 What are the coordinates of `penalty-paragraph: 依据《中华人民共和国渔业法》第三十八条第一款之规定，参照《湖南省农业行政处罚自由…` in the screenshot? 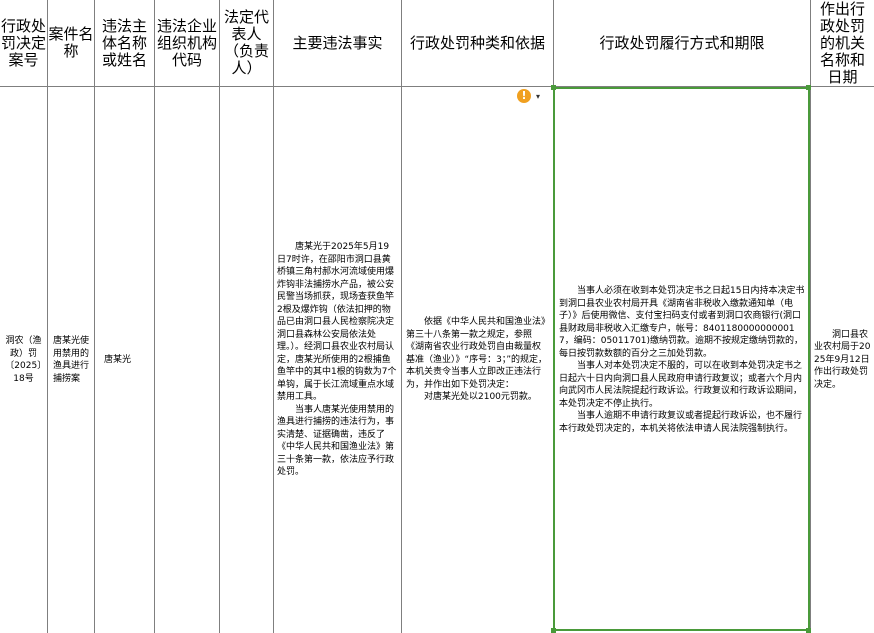 It's located at (477, 353).